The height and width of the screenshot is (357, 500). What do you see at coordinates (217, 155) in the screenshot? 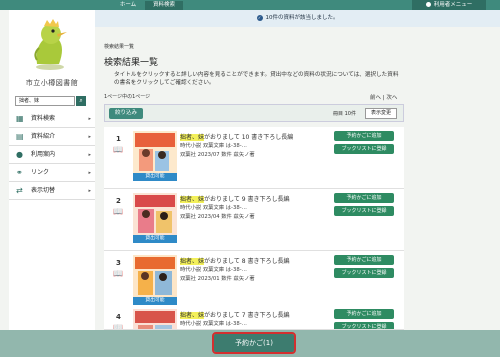
I see `result-publisher: 双葉社 2023/07 数件 茲矢ノ著` at bounding box center [217, 155].